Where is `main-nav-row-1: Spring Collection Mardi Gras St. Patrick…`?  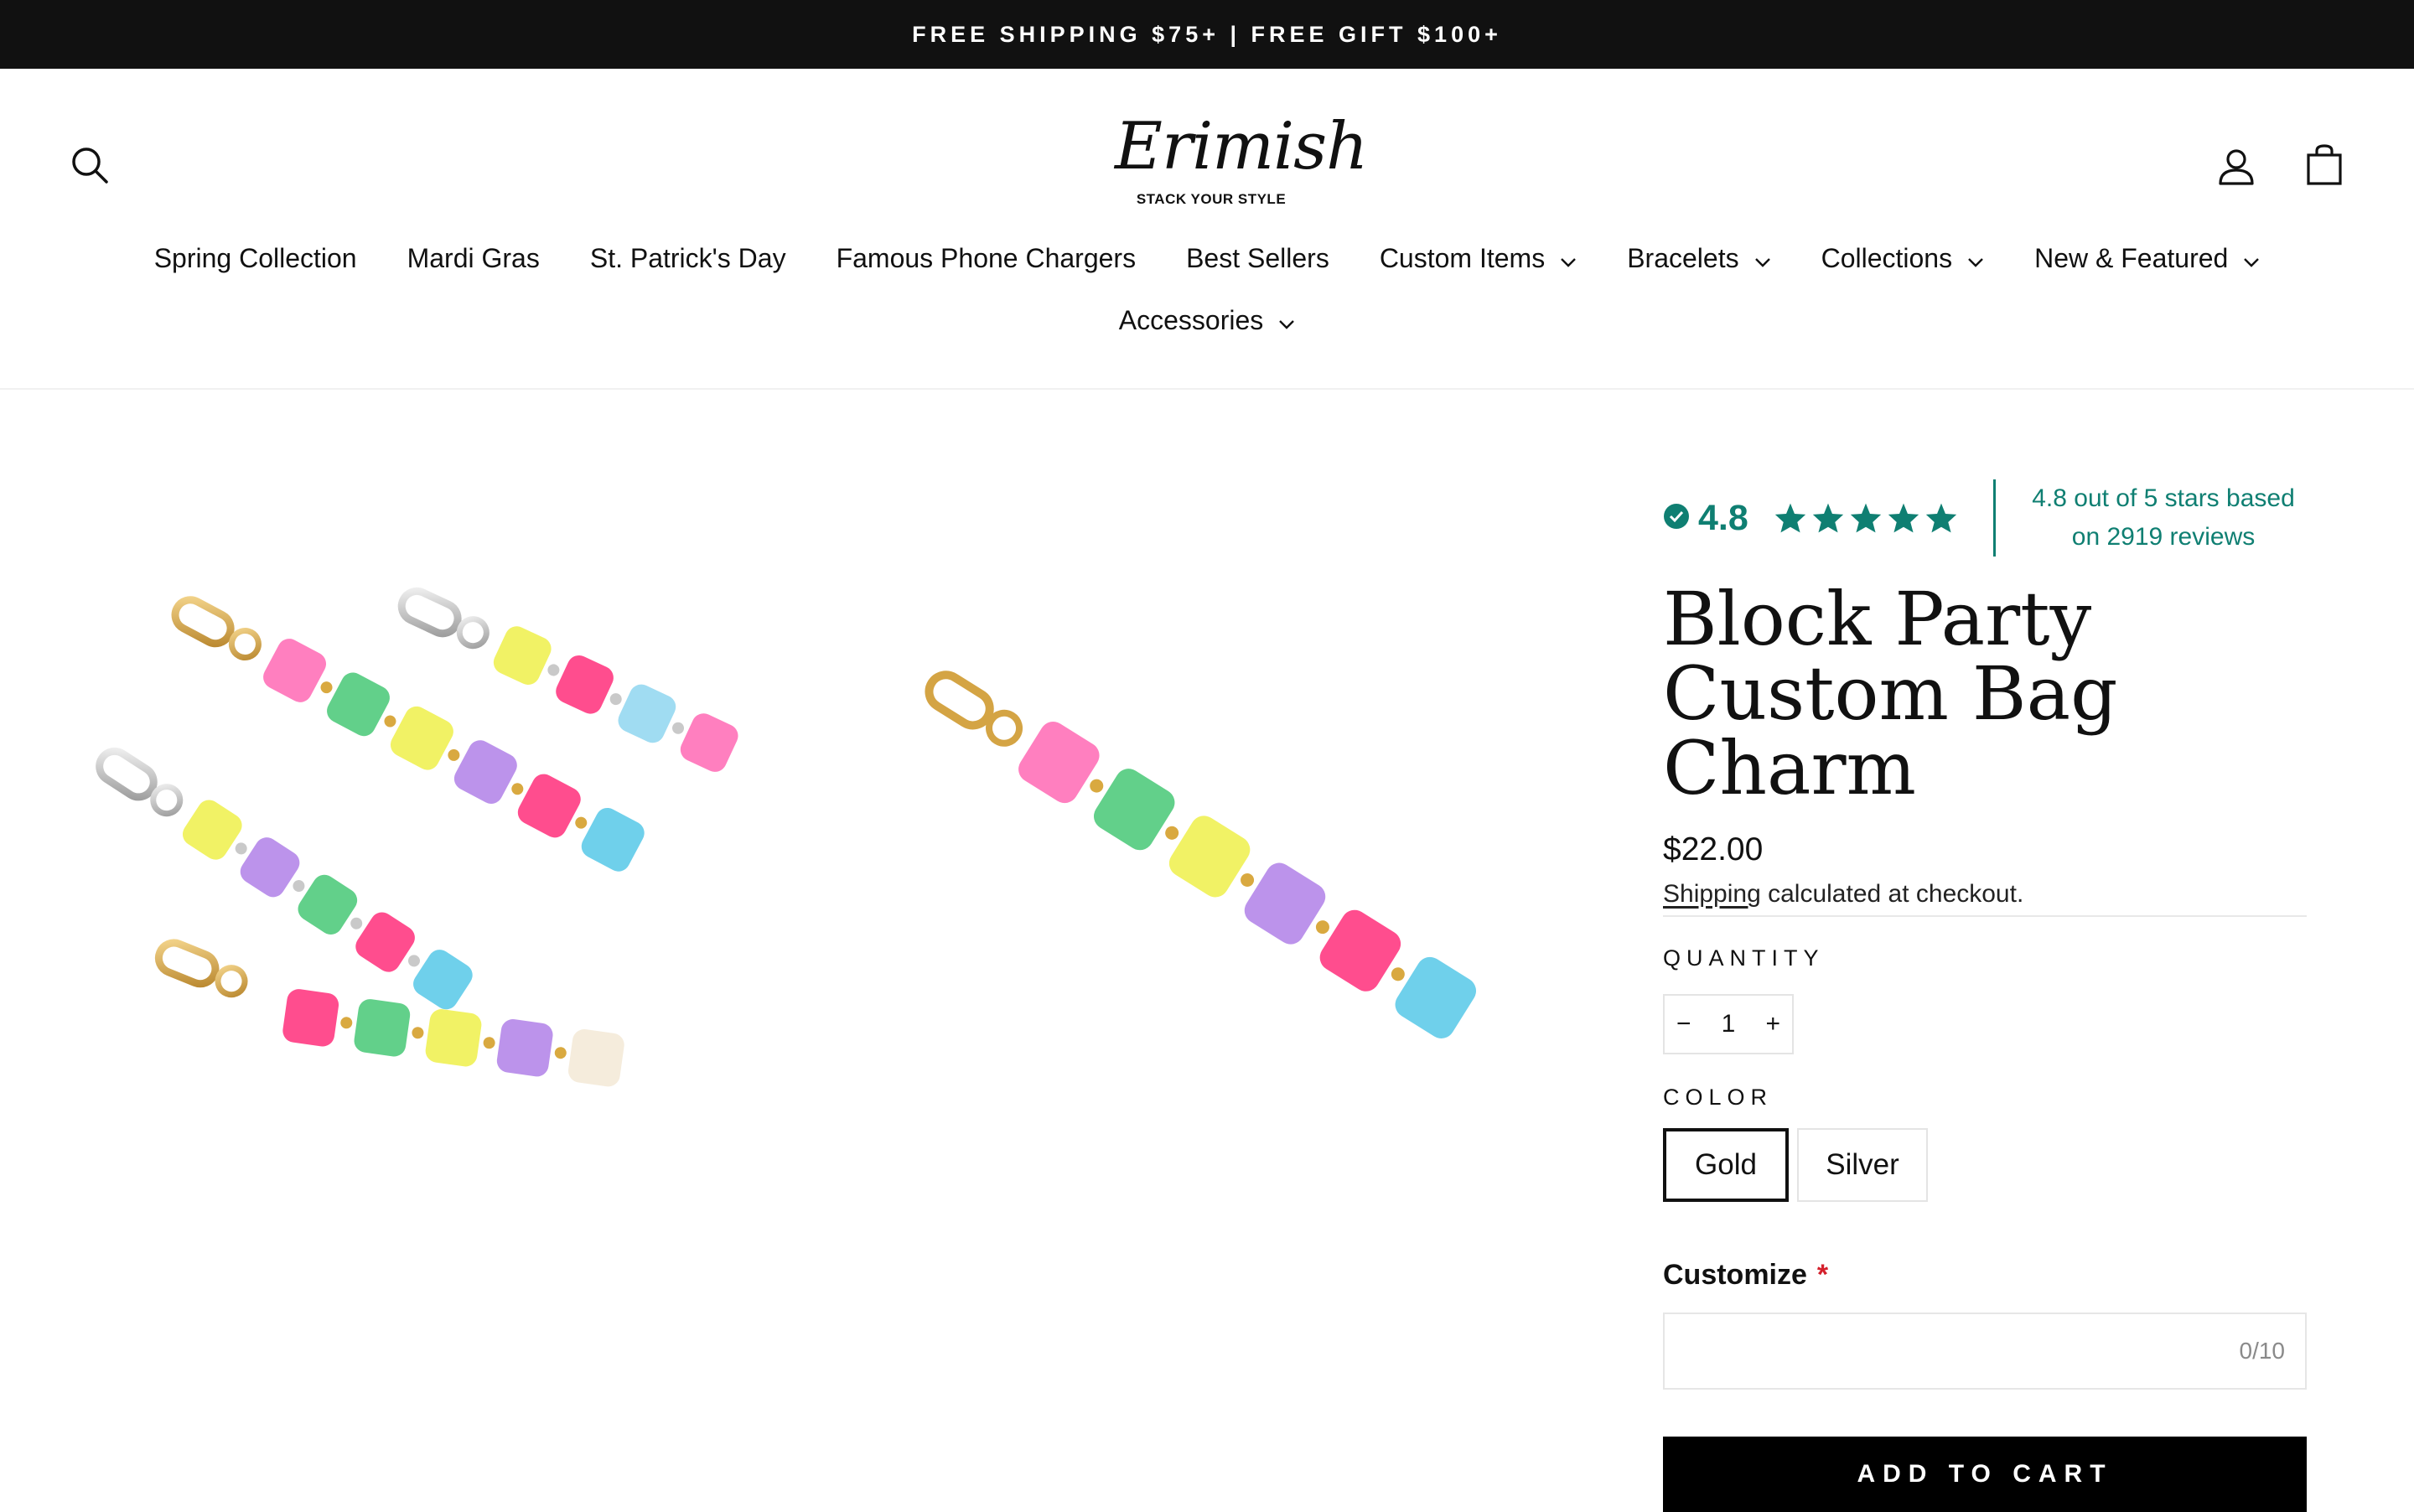
main-nav-row-1: Spring Collection Mardi Gras St. Patrick… is located at coordinates (1207, 258).